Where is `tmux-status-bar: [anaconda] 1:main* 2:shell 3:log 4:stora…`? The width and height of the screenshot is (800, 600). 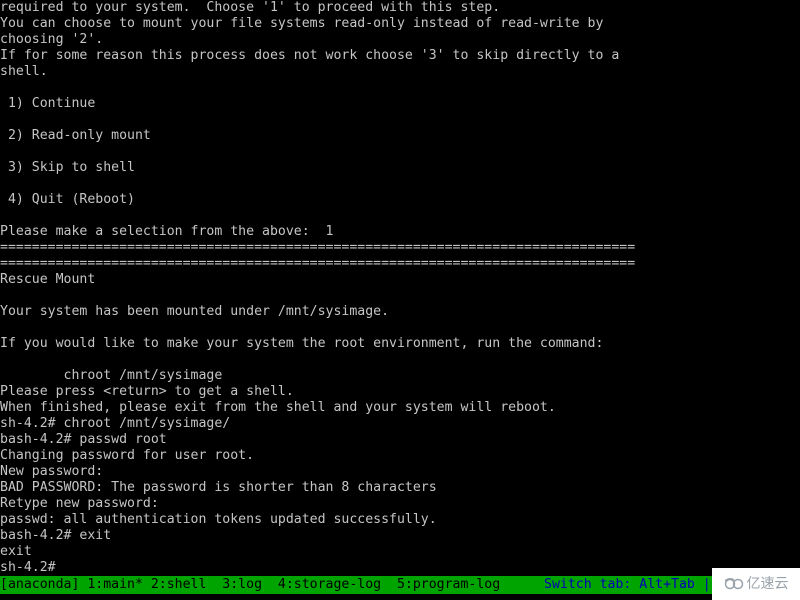 tmux-status-bar: [anaconda] 1:main* 2:shell 3:log 4:stora… is located at coordinates (400, 585).